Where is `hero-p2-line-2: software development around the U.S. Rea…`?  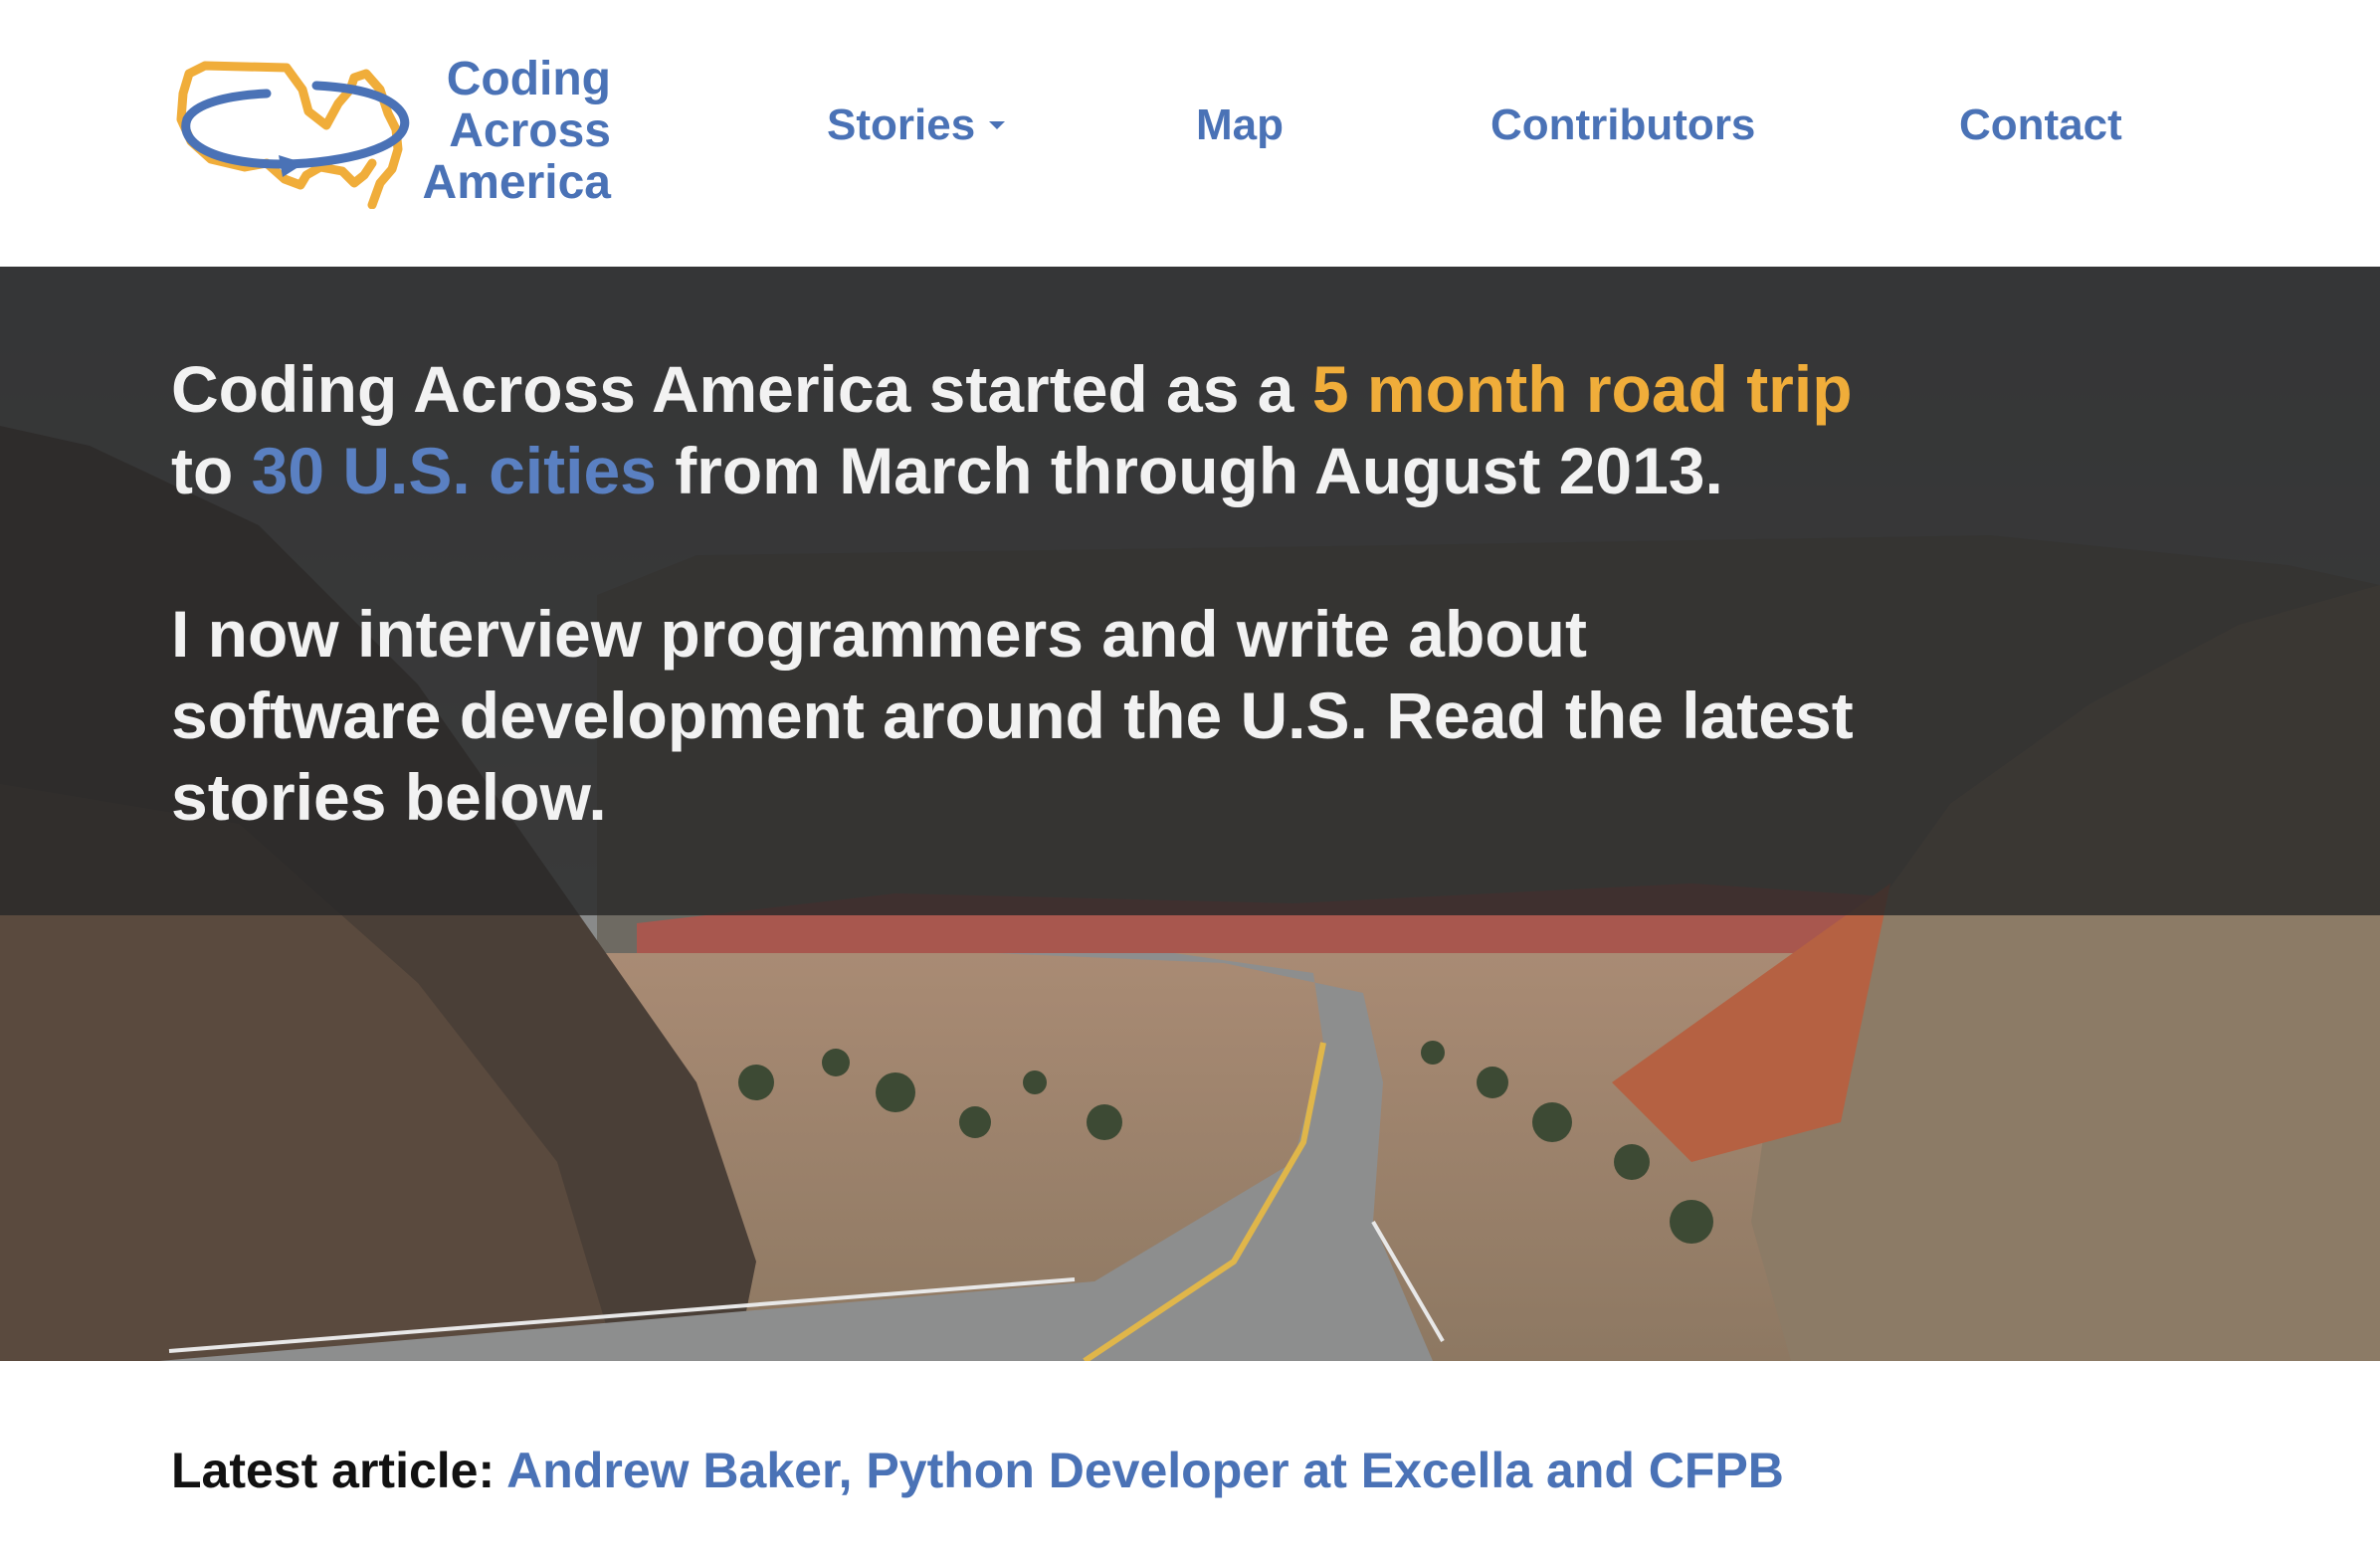 hero-p2-line-2: software development around the U.S. Rea… is located at coordinates (1012, 715).